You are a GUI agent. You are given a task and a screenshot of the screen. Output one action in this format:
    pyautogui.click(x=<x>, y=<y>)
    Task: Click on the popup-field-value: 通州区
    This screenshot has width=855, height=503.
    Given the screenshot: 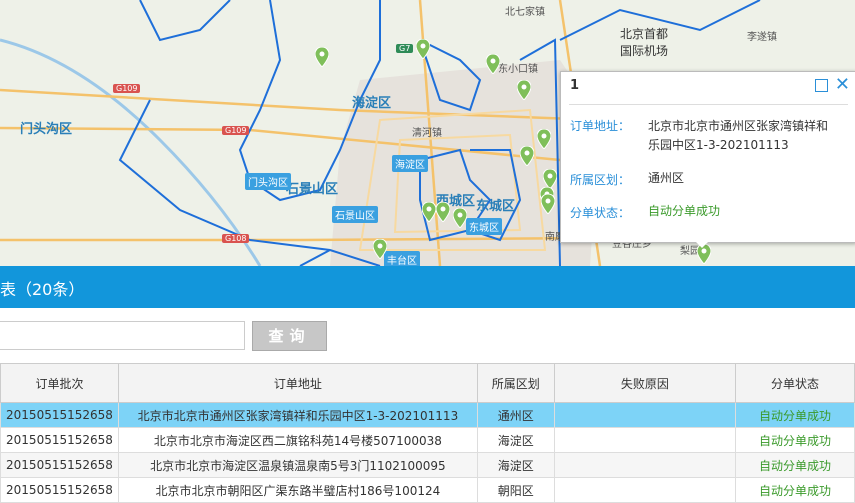 What is the action you would take?
    pyautogui.click(x=666, y=178)
    